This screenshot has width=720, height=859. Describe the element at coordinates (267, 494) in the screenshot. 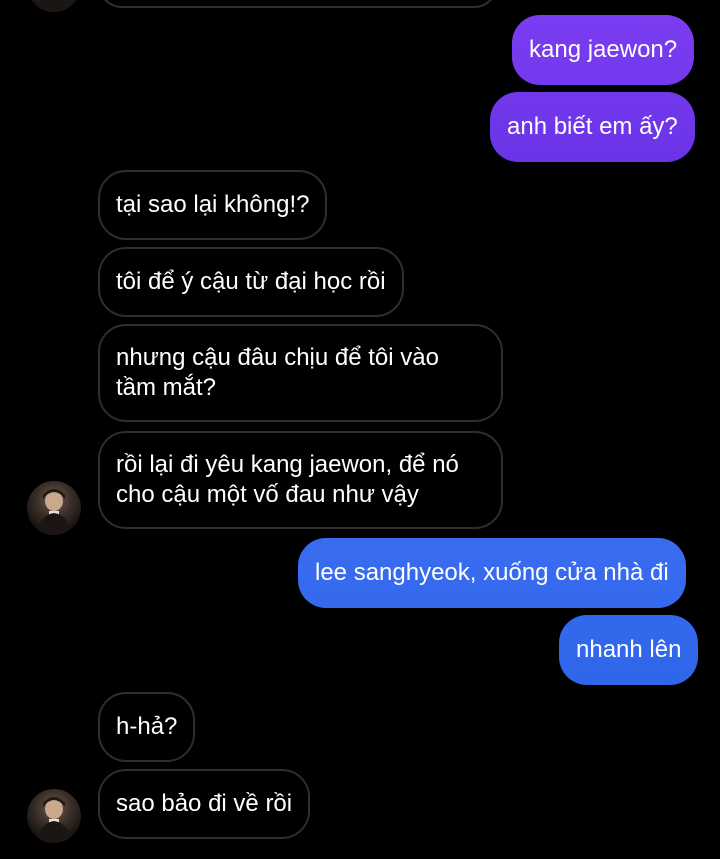

I see `message-text-line: cho cậu một vố đau như vậy` at that location.